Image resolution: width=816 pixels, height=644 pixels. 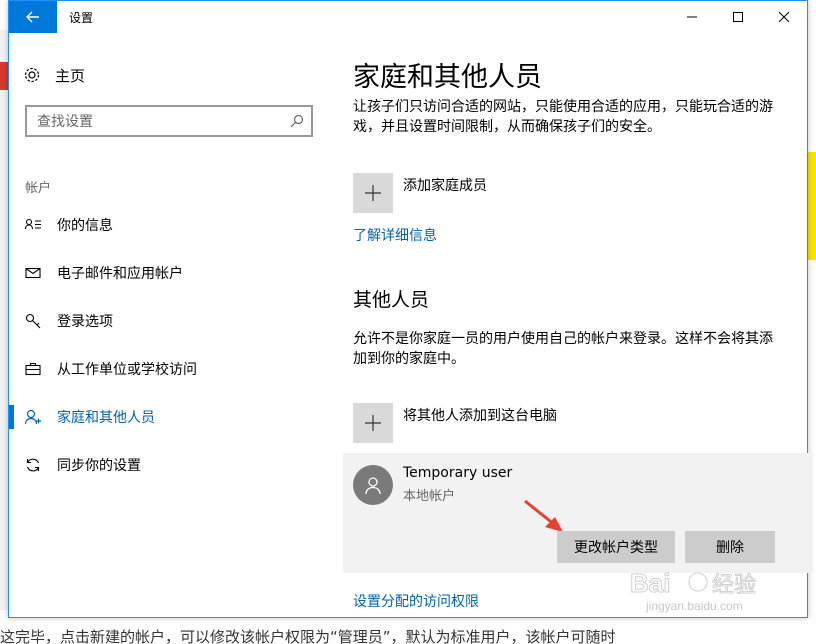 What do you see at coordinates (445, 186) in the screenshot?
I see `add-family-label: 添加家庭成员` at bounding box center [445, 186].